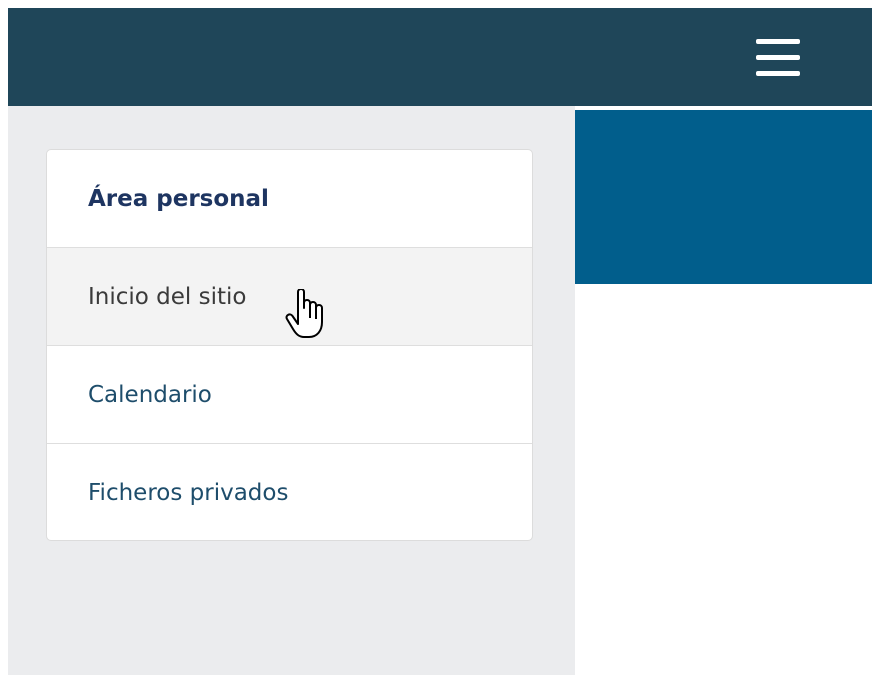  I want to click on nav-item-label: Área personal, so click(178, 198).